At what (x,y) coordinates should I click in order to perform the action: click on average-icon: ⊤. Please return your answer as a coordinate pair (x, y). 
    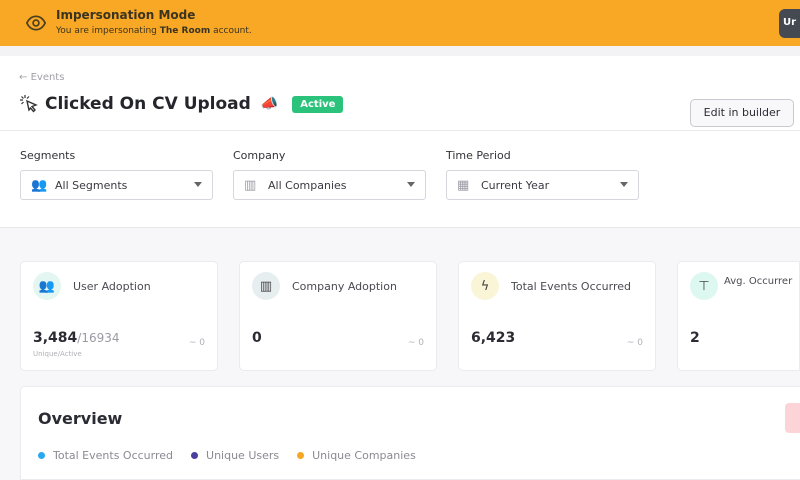
    Looking at the image, I should click on (704, 286).